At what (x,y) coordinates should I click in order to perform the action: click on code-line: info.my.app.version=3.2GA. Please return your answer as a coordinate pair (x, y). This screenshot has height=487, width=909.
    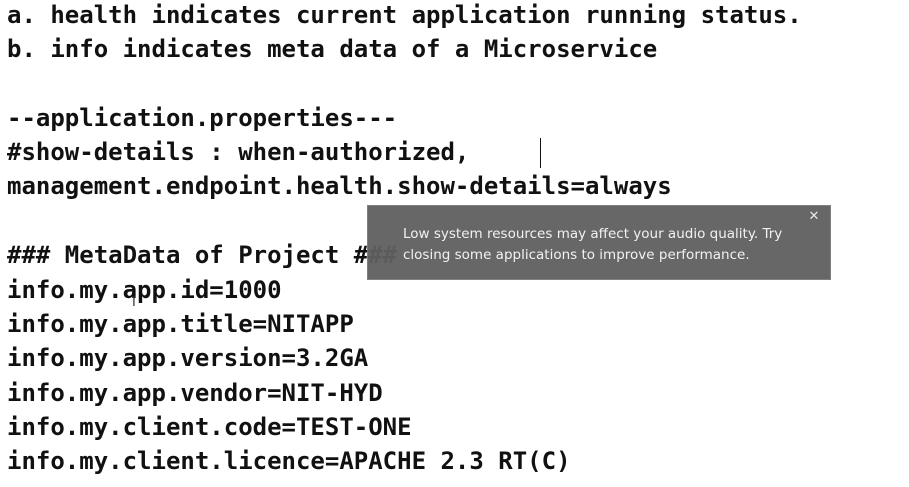
    Looking at the image, I should click on (188, 358).